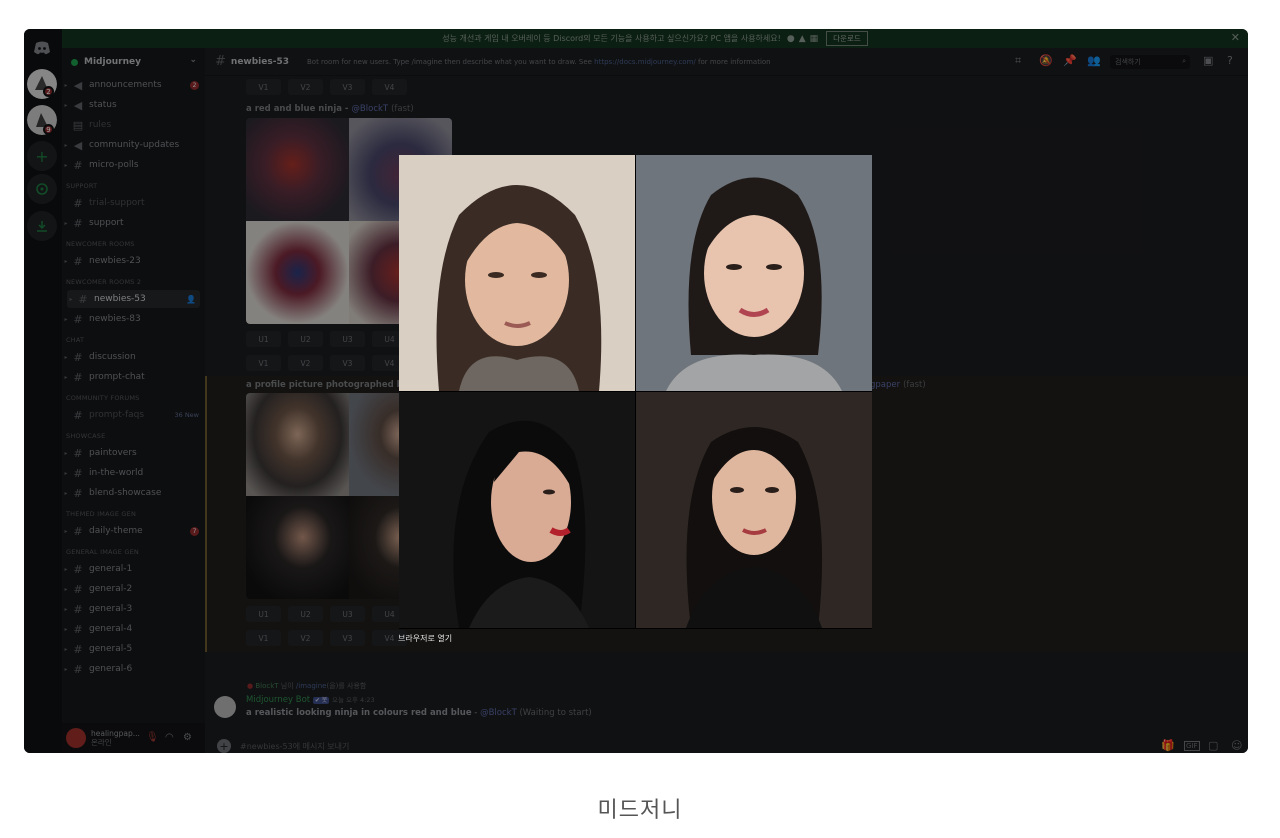  I want to click on chevron-down-icon: ⌄, so click(193, 60).